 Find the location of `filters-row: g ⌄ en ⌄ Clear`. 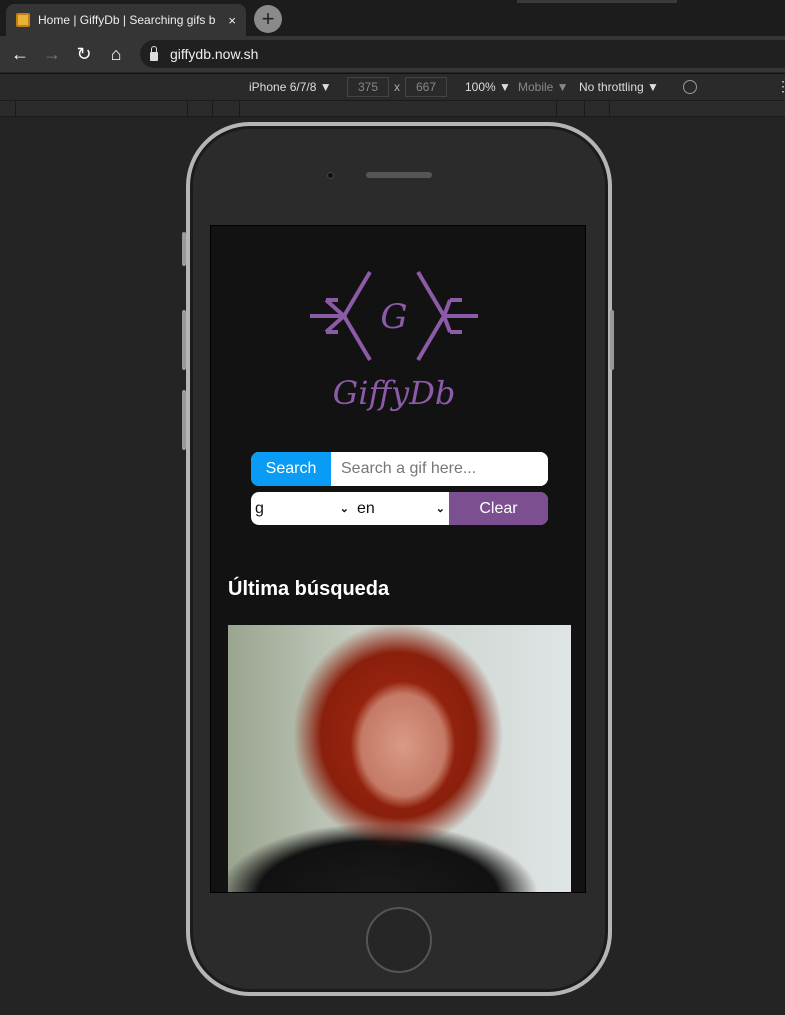

filters-row: g ⌄ en ⌄ Clear is located at coordinates (399, 508).